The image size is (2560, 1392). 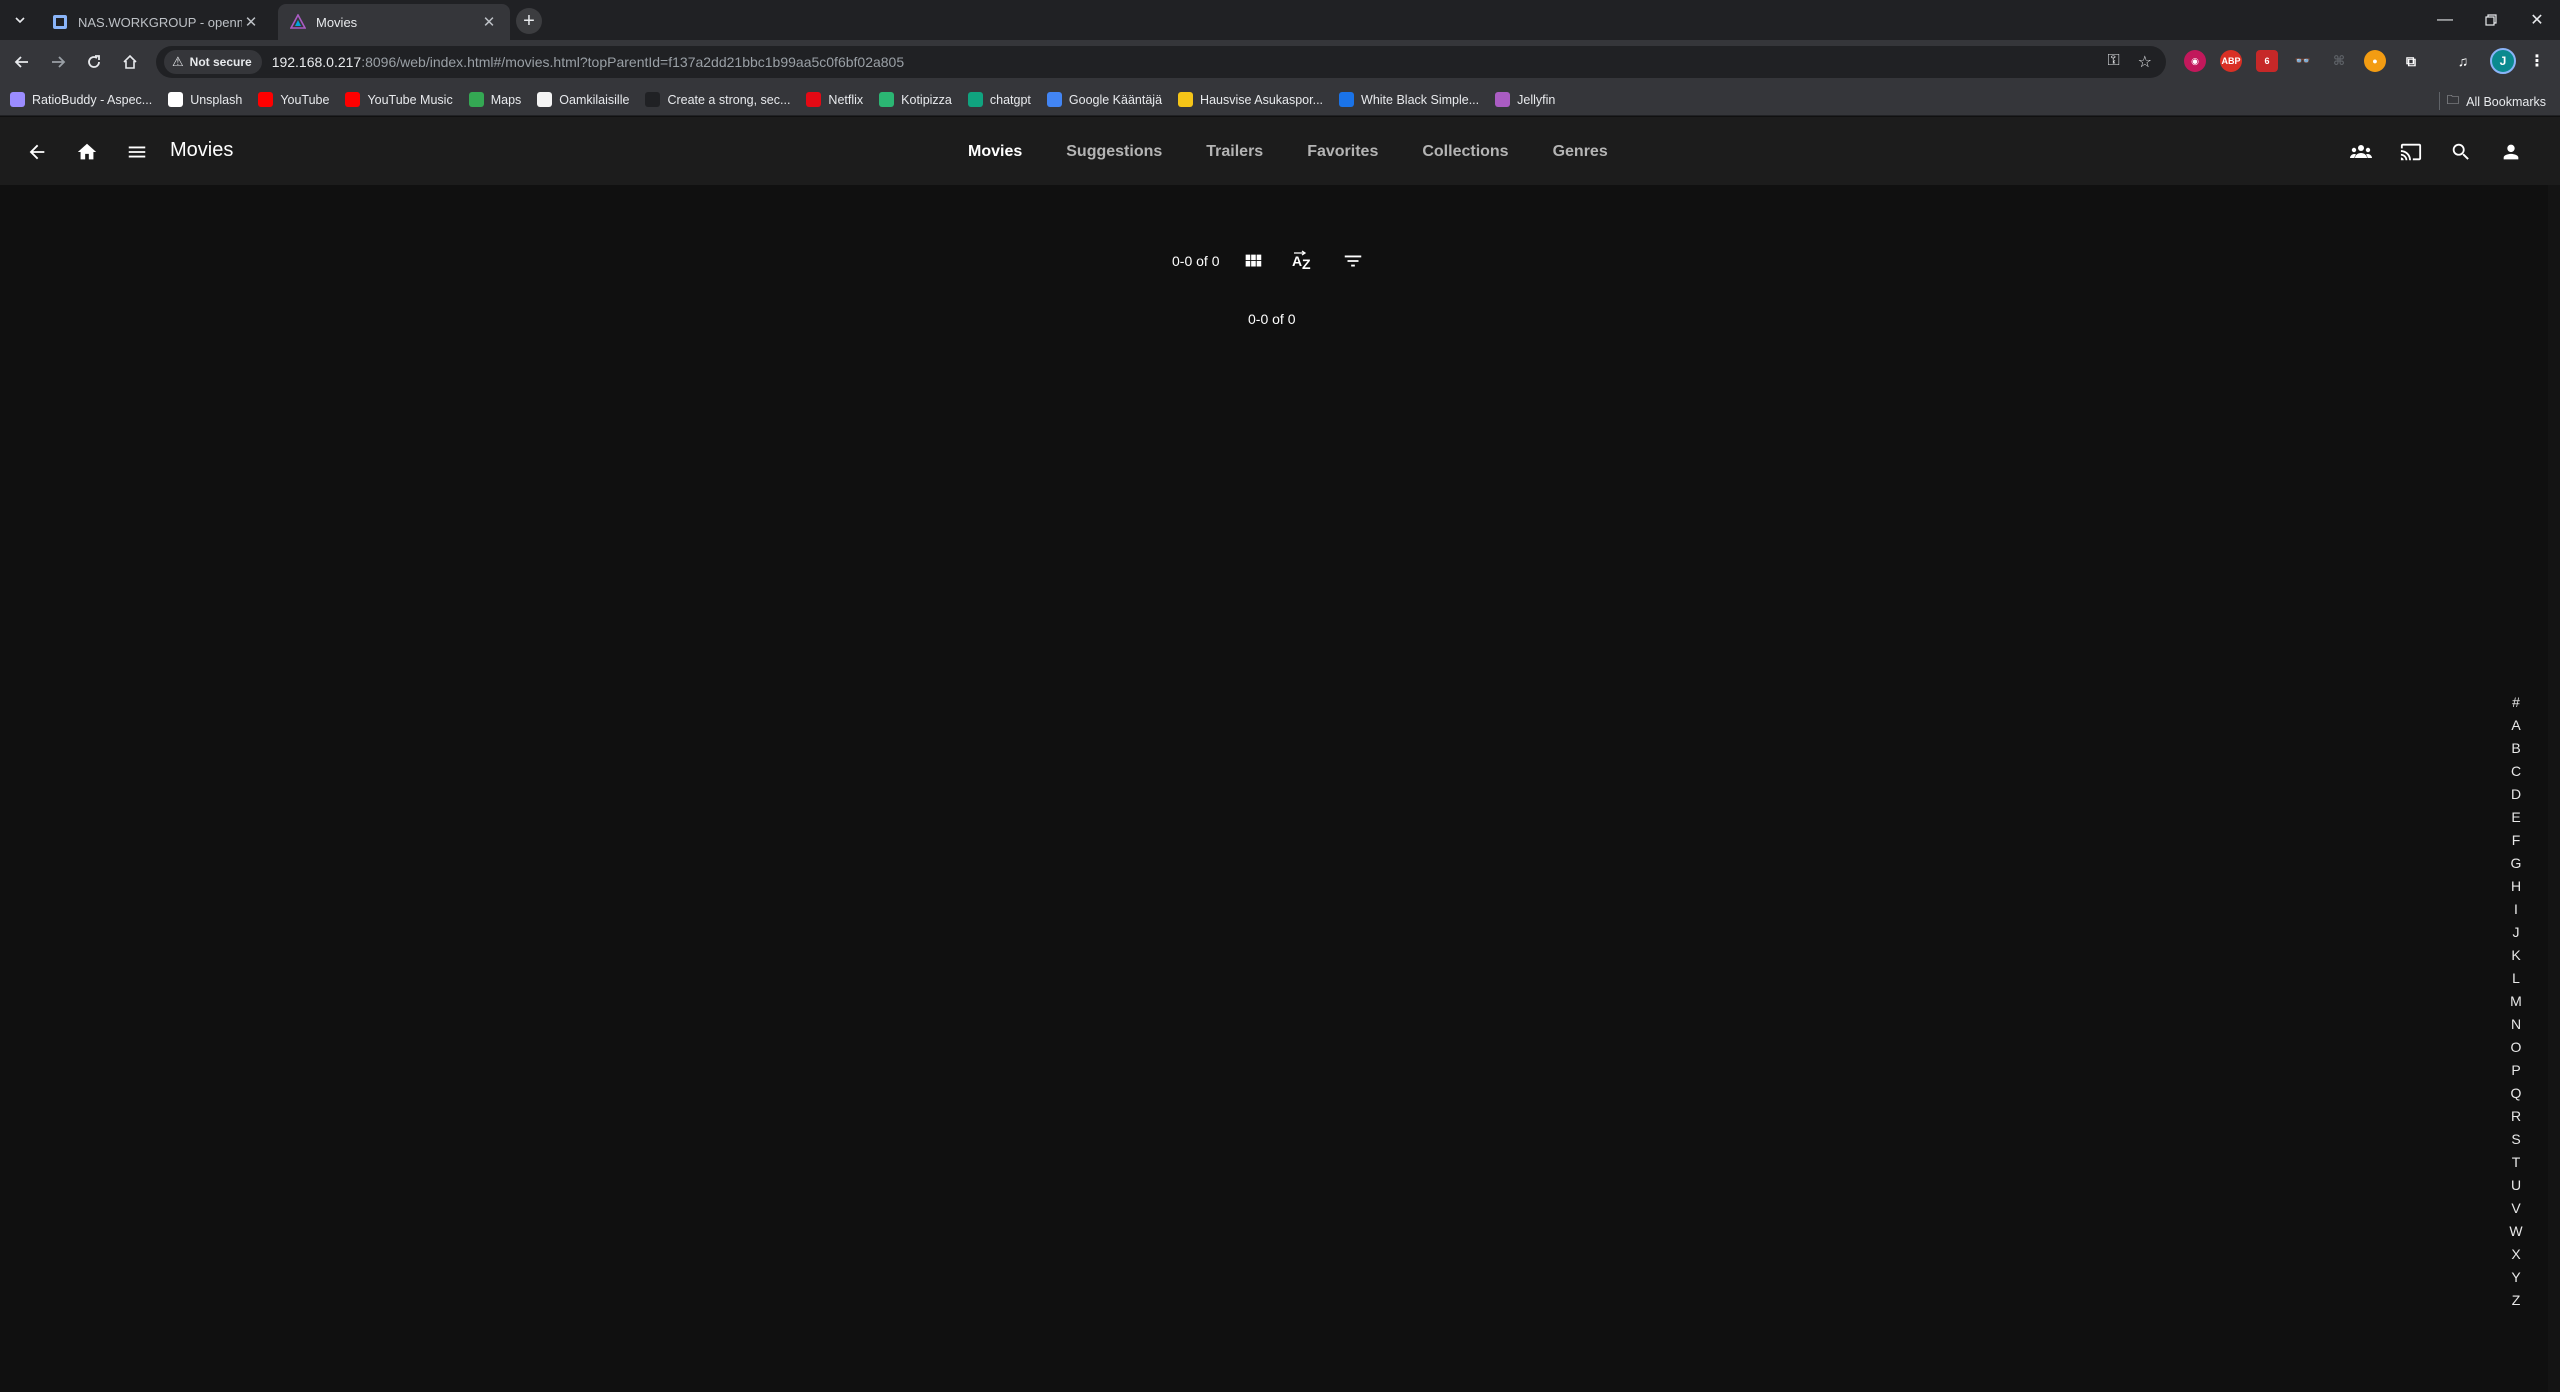 What do you see at coordinates (2516, 886) in the screenshot?
I see `alpha-picker-letter: H` at bounding box center [2516, 886].